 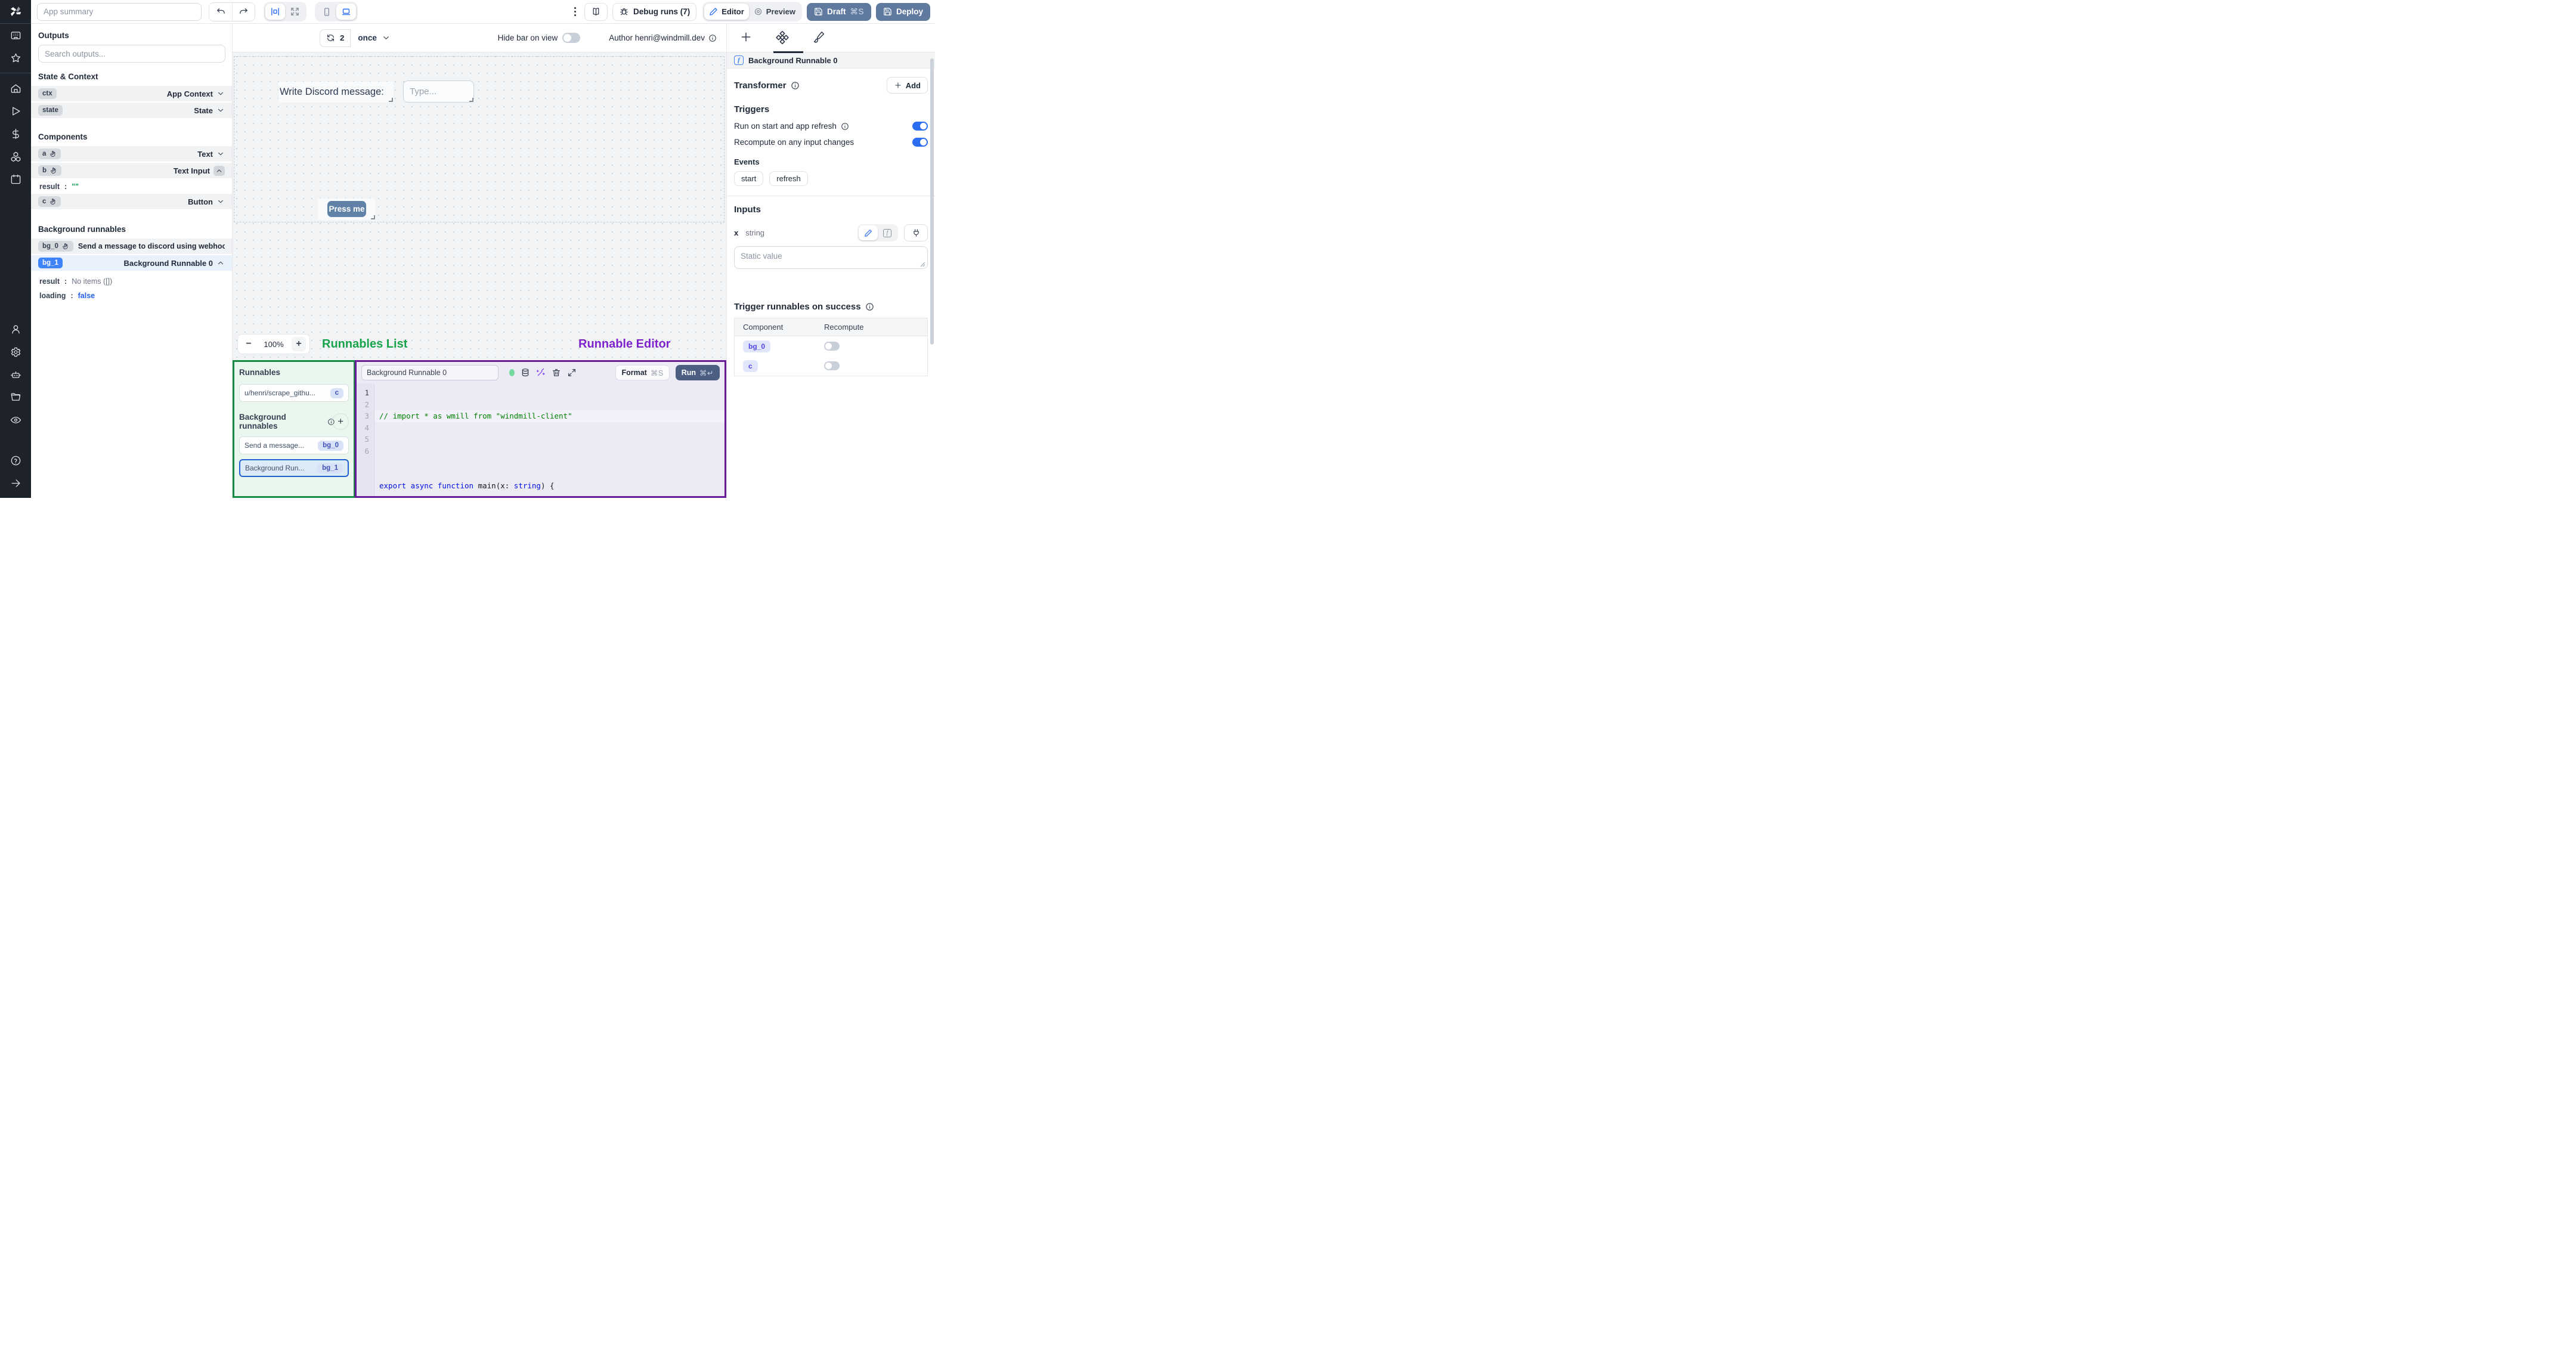 I want to click on undo-button, so click(x=221, y=11).